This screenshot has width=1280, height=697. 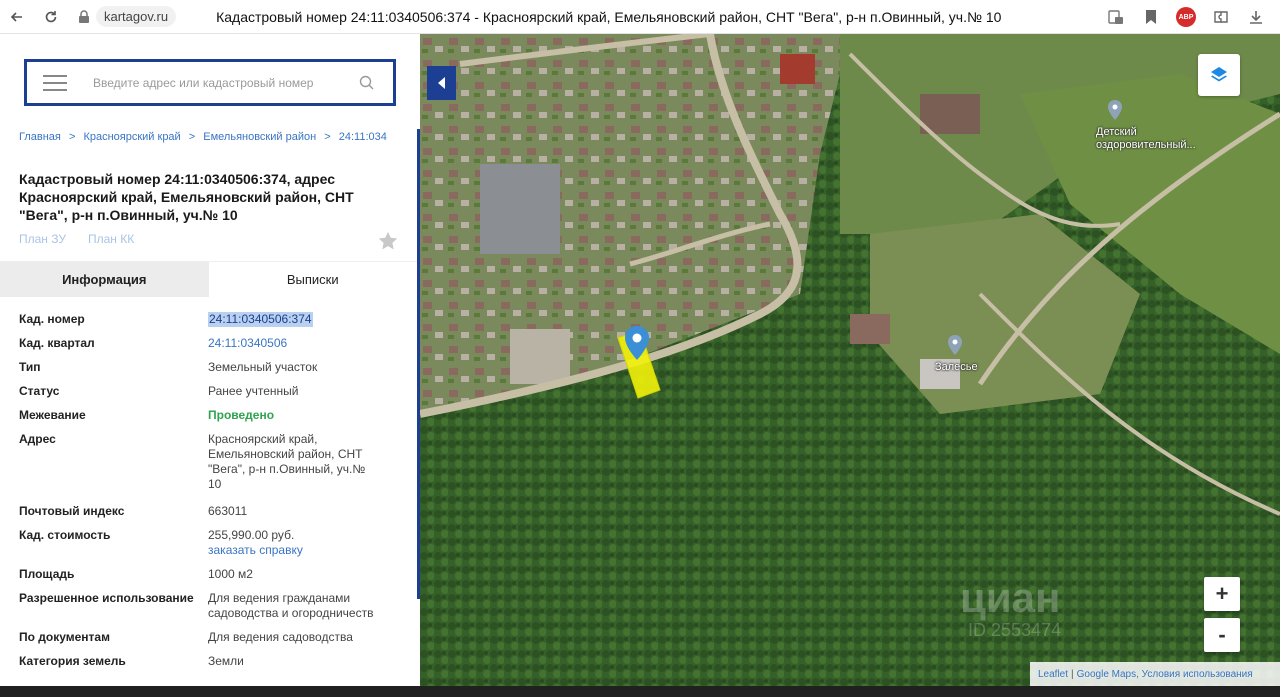 I want to click on info-row: Межевание Проведено, so click(x=209, y=415).